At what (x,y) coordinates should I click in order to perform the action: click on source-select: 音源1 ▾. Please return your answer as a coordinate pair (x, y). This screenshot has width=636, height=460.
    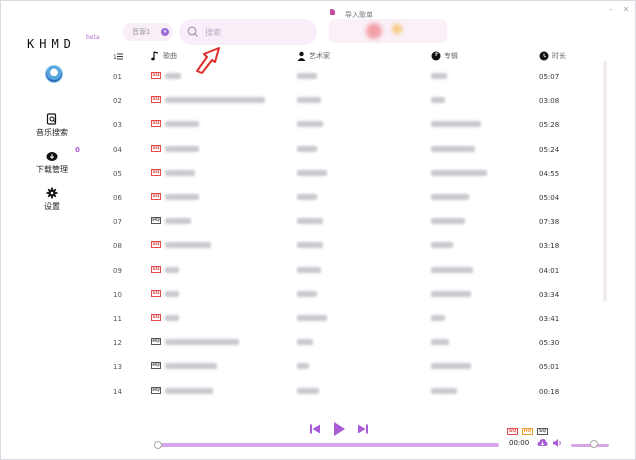
    Looking at the image, I should click on (148, 32).